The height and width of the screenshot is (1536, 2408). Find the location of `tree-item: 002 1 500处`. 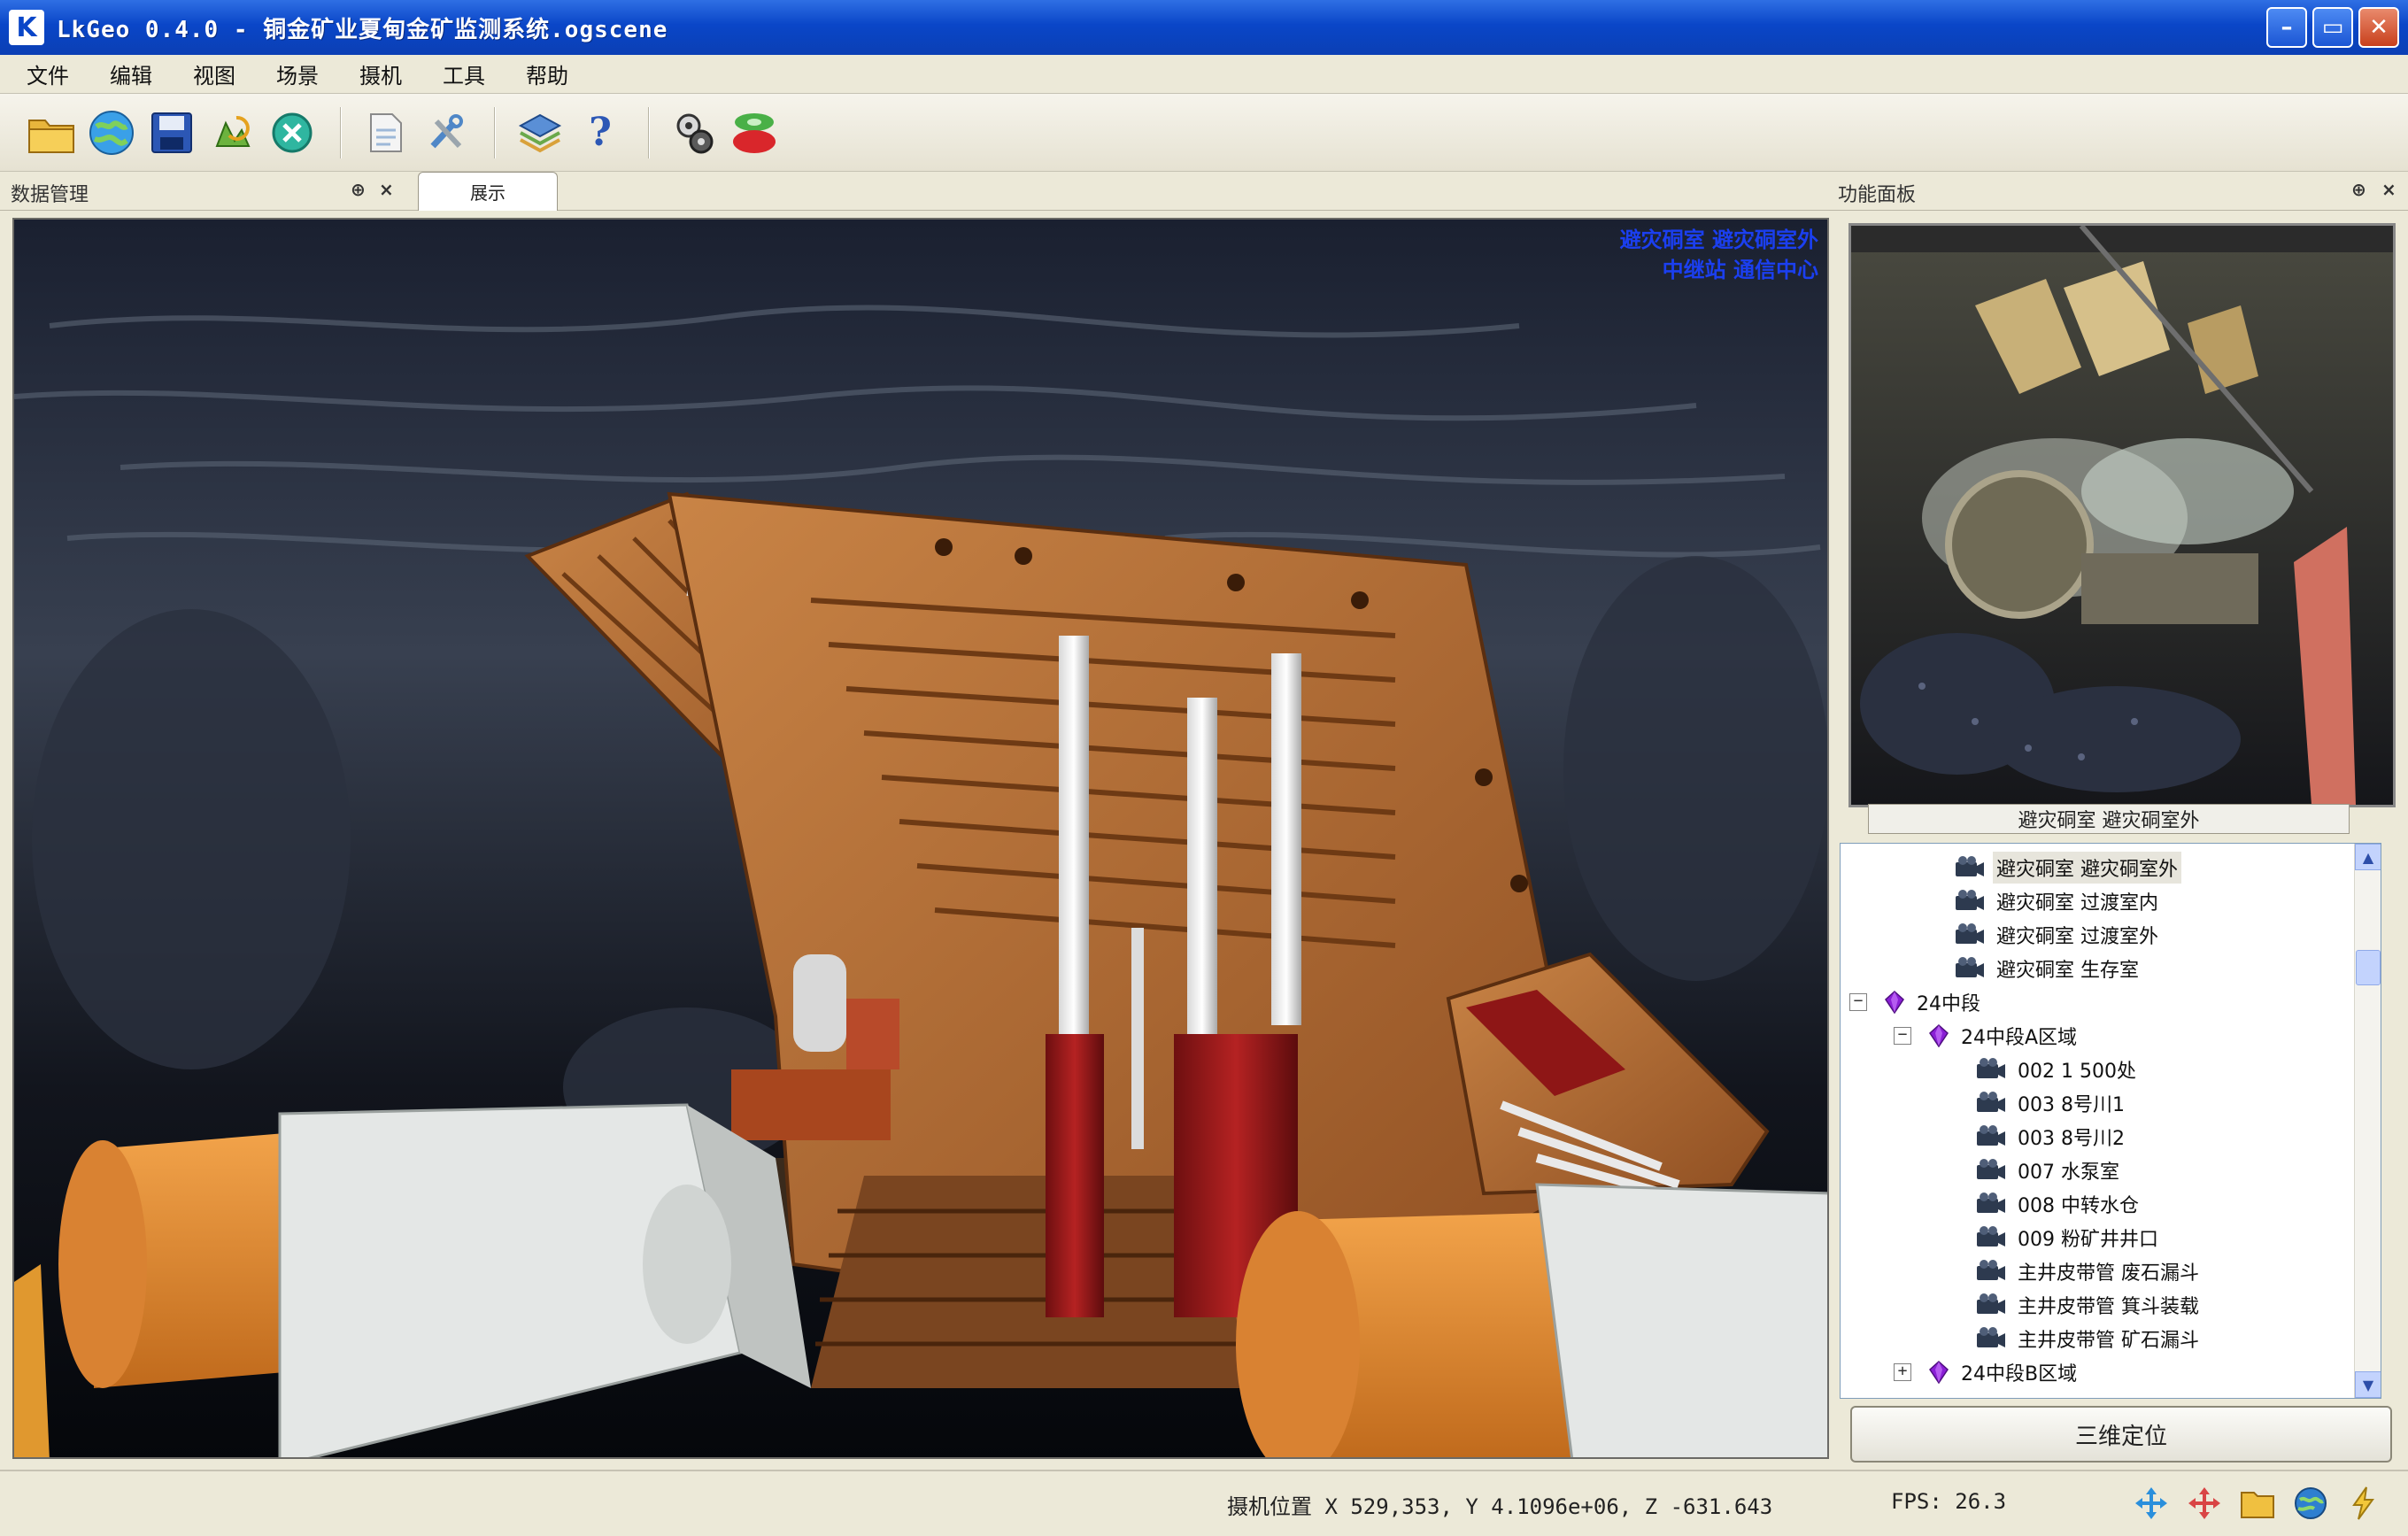

tree-item: 002 1 500处 is located at coordinates (2057, 1069).